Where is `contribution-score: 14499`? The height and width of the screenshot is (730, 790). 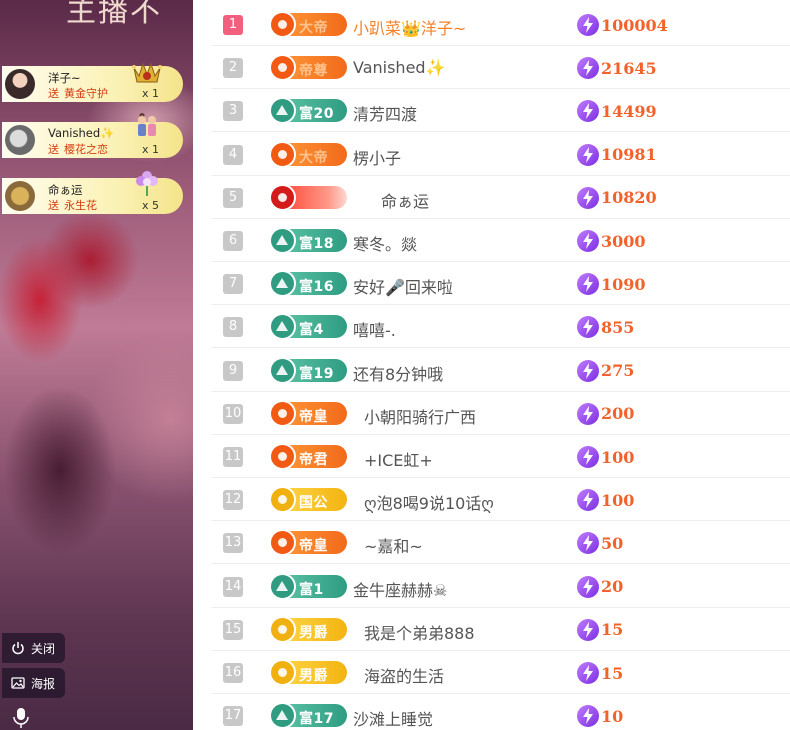 contribution-score: 14499 is located at coordinates (617, 111).